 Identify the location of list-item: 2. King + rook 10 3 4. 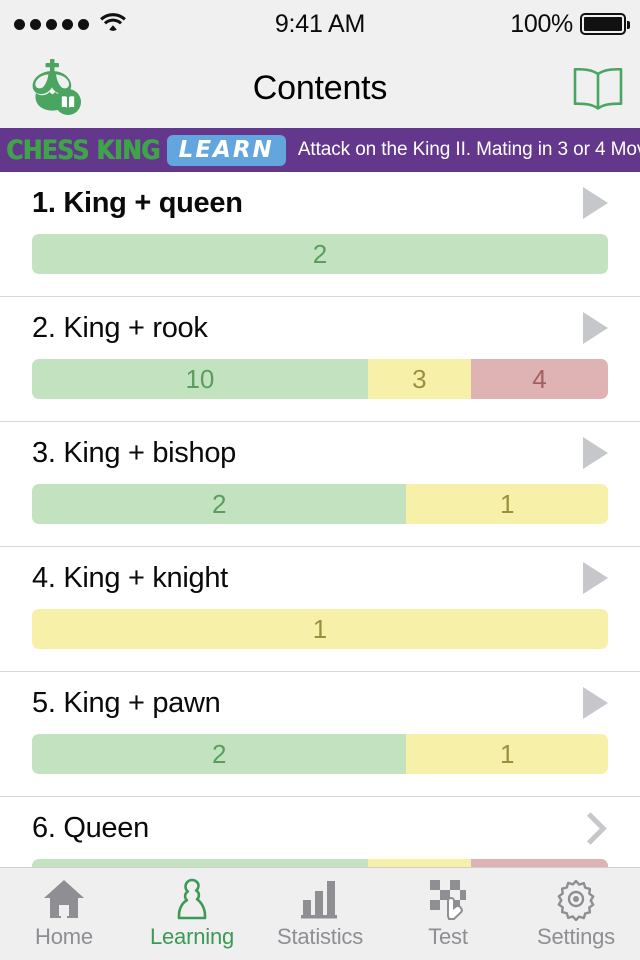
(320, 359).